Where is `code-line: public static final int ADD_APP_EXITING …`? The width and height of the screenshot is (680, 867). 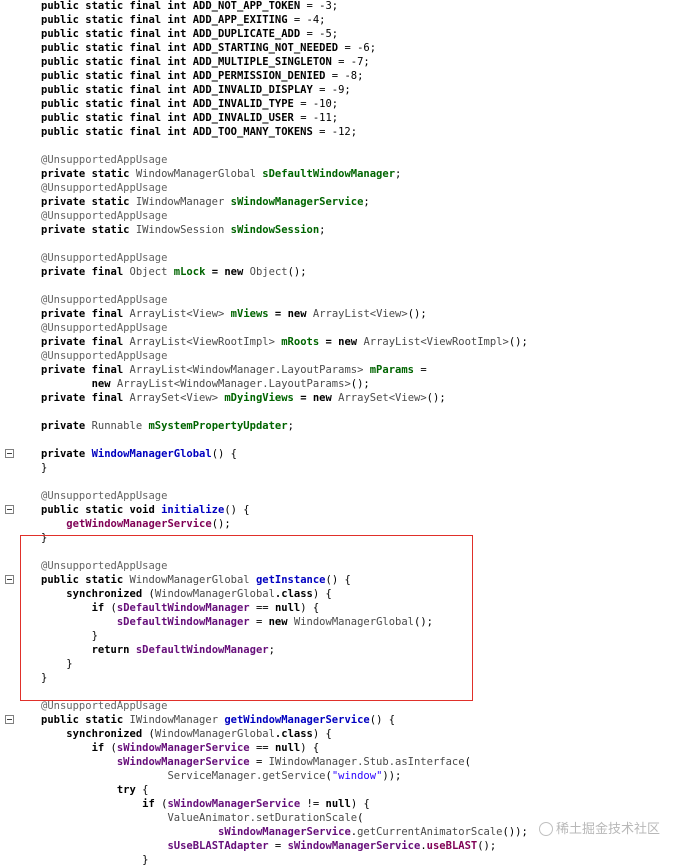 code-line: public static final int ADD_APP_EXITING … is located at coordinates (284, 20).